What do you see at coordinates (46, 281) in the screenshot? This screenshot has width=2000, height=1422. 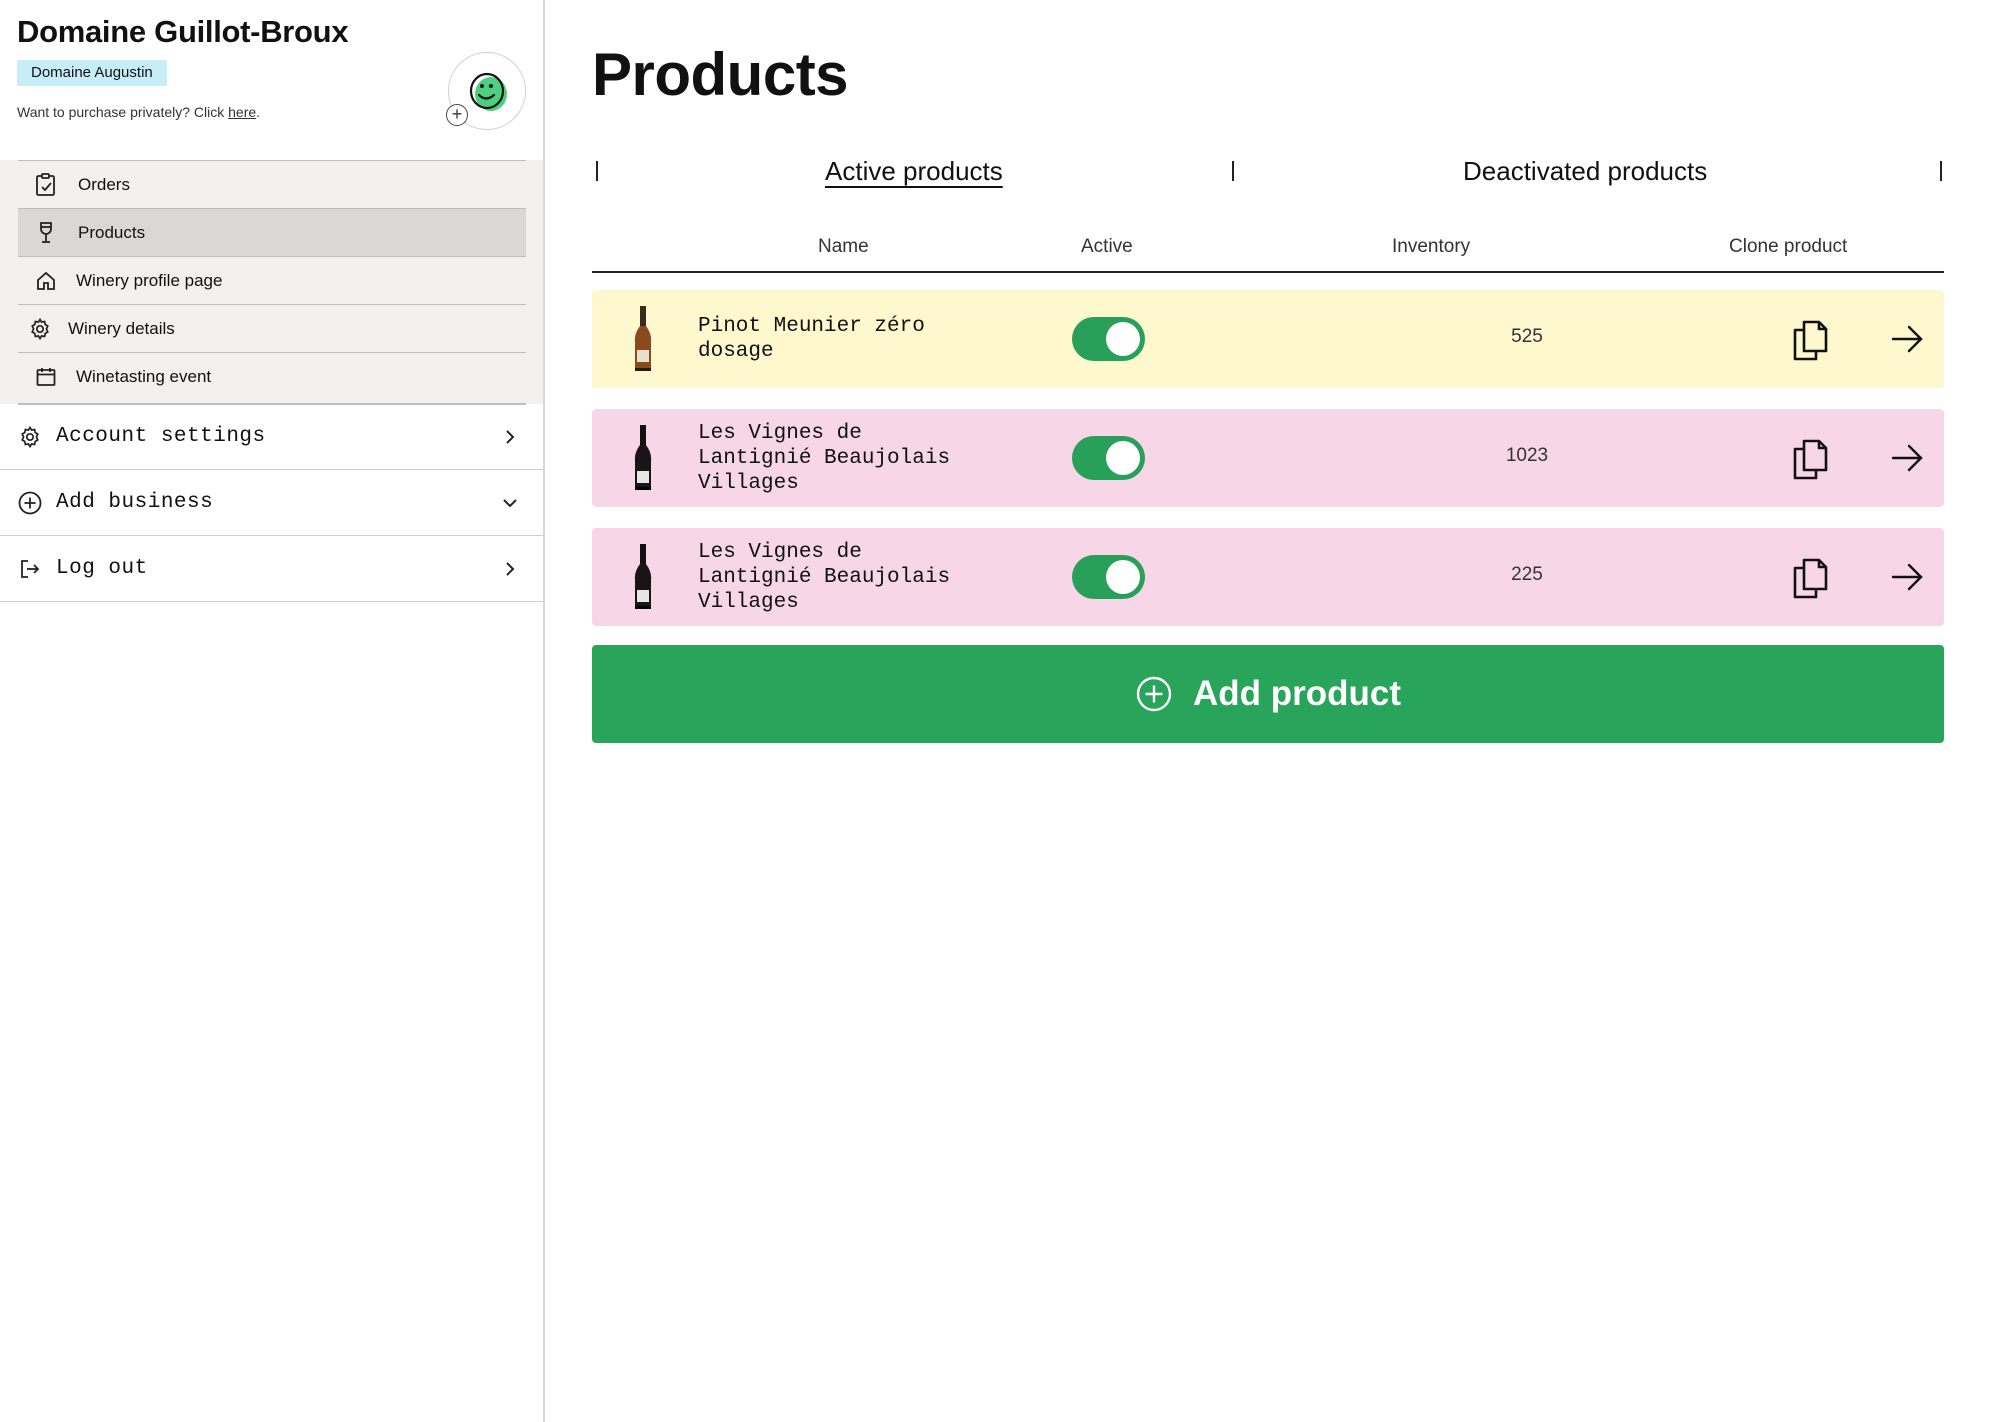 I see `home-icon` at bounding box center [46, 281].